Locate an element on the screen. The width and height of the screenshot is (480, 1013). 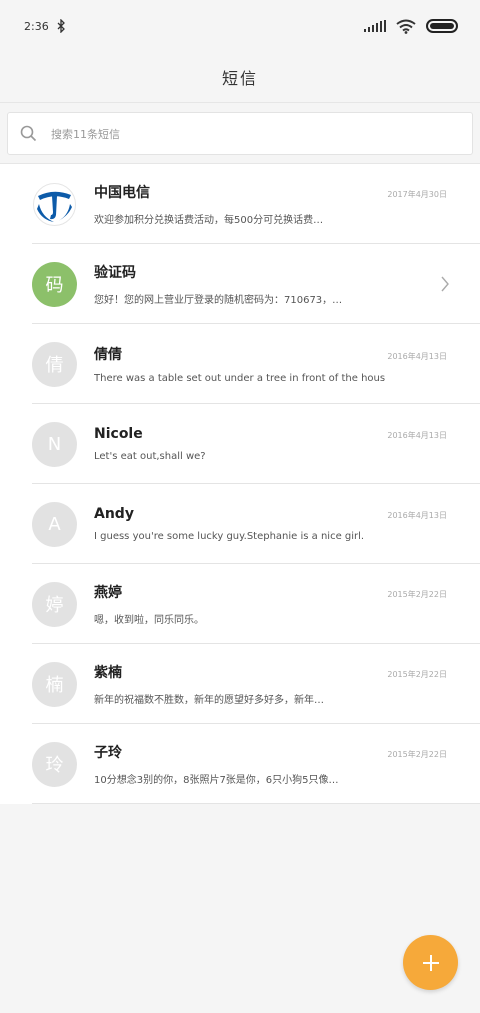
contact-name: 中国电信 is located at coordinates (122, 193).